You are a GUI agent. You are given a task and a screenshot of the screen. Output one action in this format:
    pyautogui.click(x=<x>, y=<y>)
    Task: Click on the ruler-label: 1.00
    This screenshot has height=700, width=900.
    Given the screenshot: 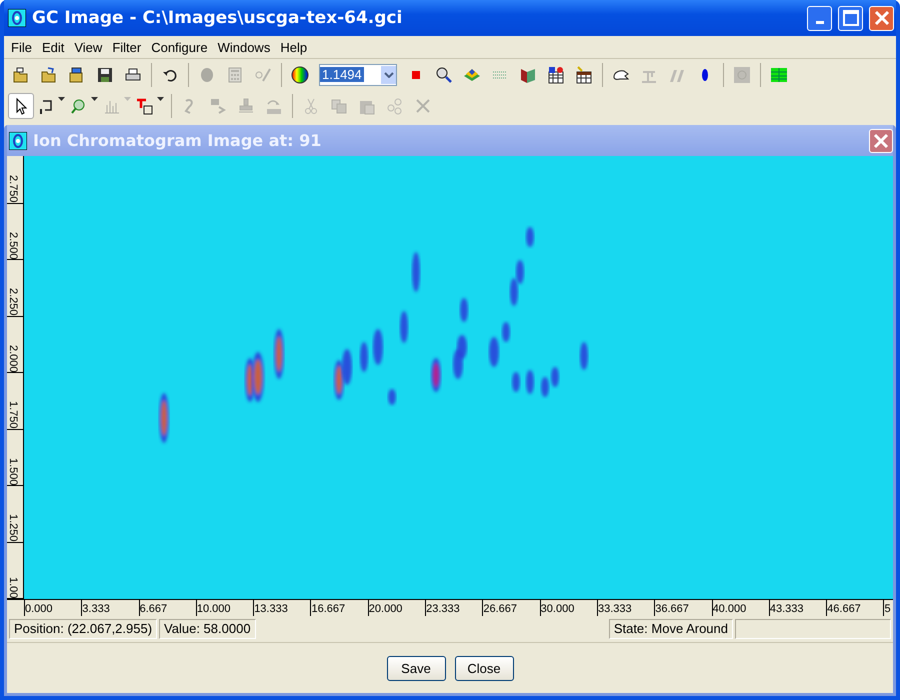 What is the action you would take?
    pyautogui.click(x=13, y=587)
    